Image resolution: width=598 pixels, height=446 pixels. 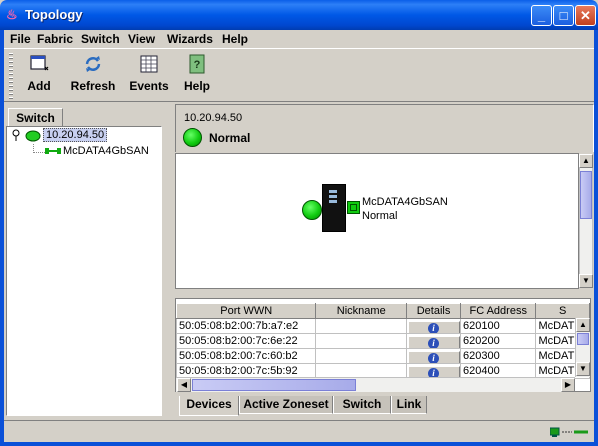 I want to click on status-bar, so click(x=299, y=431).